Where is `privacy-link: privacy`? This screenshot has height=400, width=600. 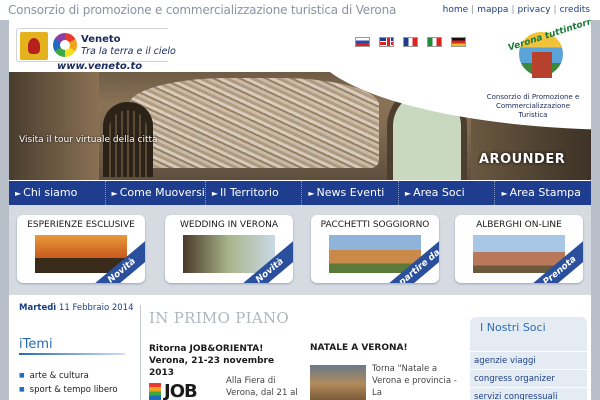 privacy-link: privacy is located at coordinates (534, 10).